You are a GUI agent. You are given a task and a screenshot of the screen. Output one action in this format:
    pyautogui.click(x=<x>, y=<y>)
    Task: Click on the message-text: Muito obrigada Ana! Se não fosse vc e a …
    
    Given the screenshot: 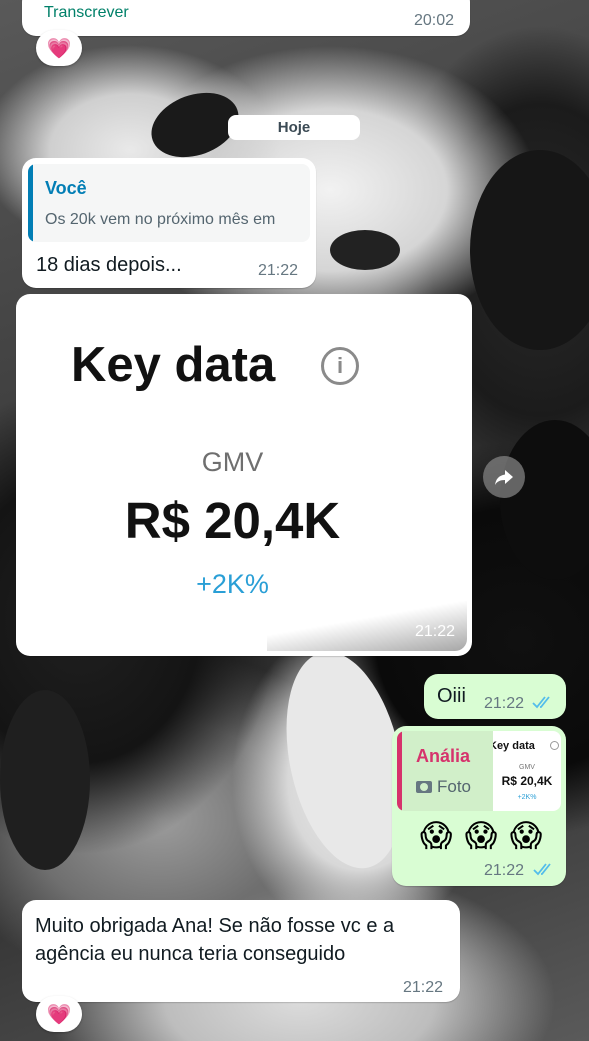 What is the action you would take?
    pyautogui.click(x=215, y=940)
    